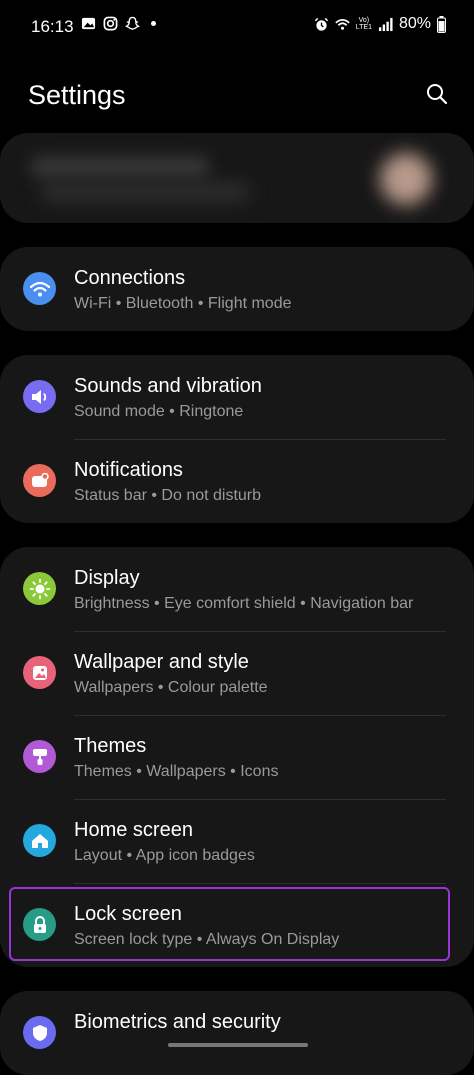 This screenshot has width=474, height=1075. Describe the element at coordinates (153, 23) in the screenshot. I see `more-notifications-dot` at that location.